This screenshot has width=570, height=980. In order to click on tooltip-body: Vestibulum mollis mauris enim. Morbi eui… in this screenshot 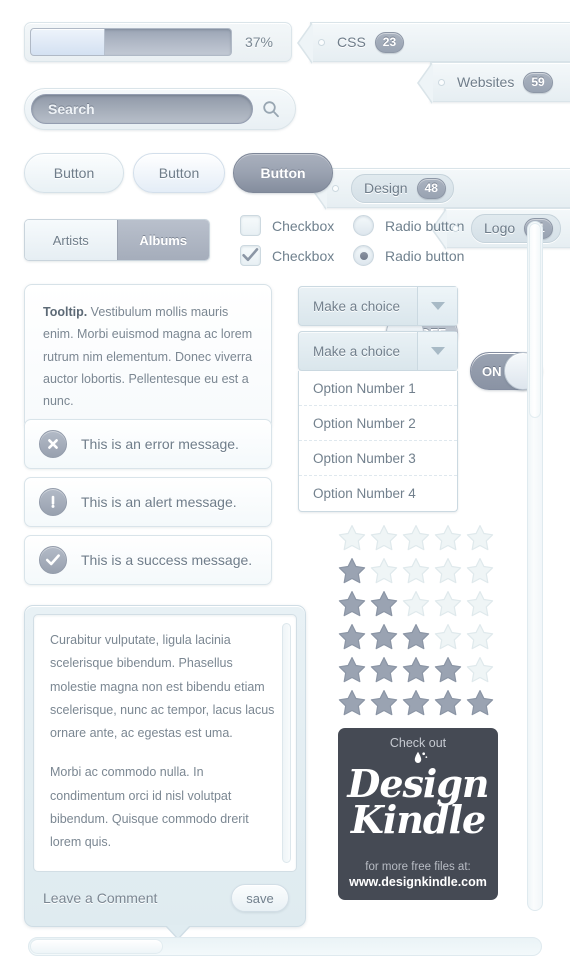, I will do `click(148, 356)`.